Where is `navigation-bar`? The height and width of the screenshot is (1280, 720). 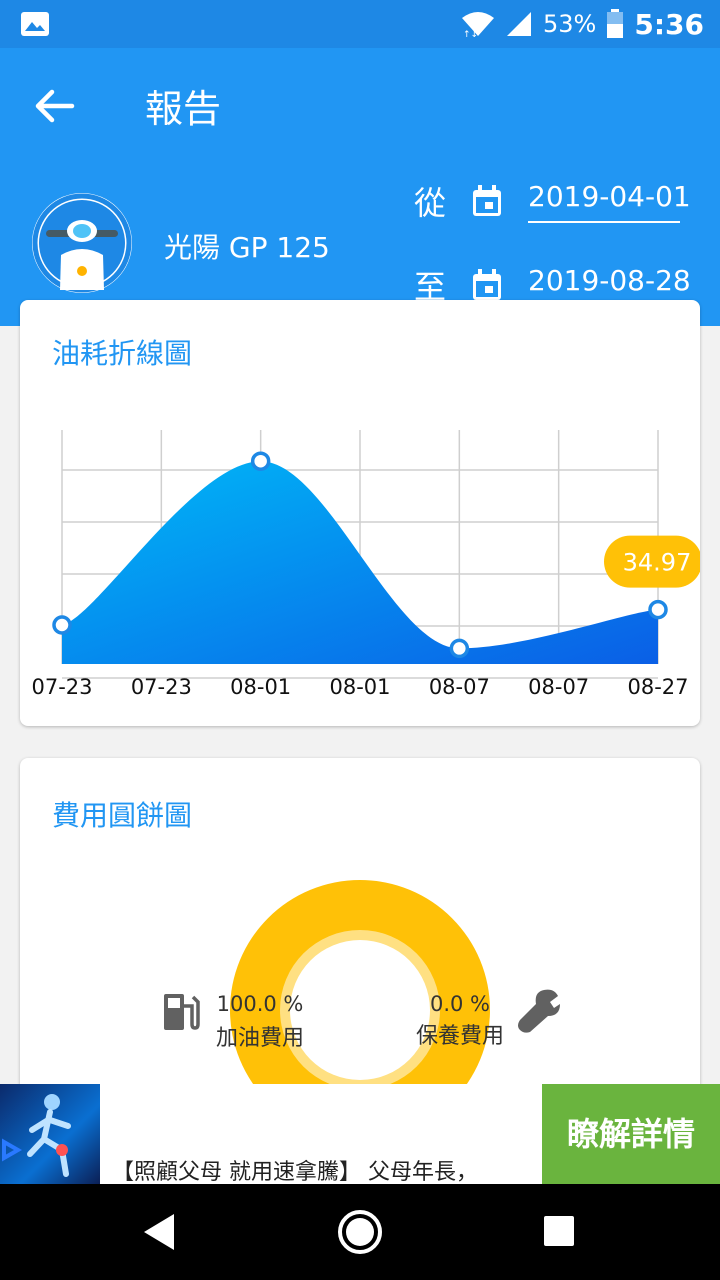
navigation-bar is located at coordinates (360, 1232).